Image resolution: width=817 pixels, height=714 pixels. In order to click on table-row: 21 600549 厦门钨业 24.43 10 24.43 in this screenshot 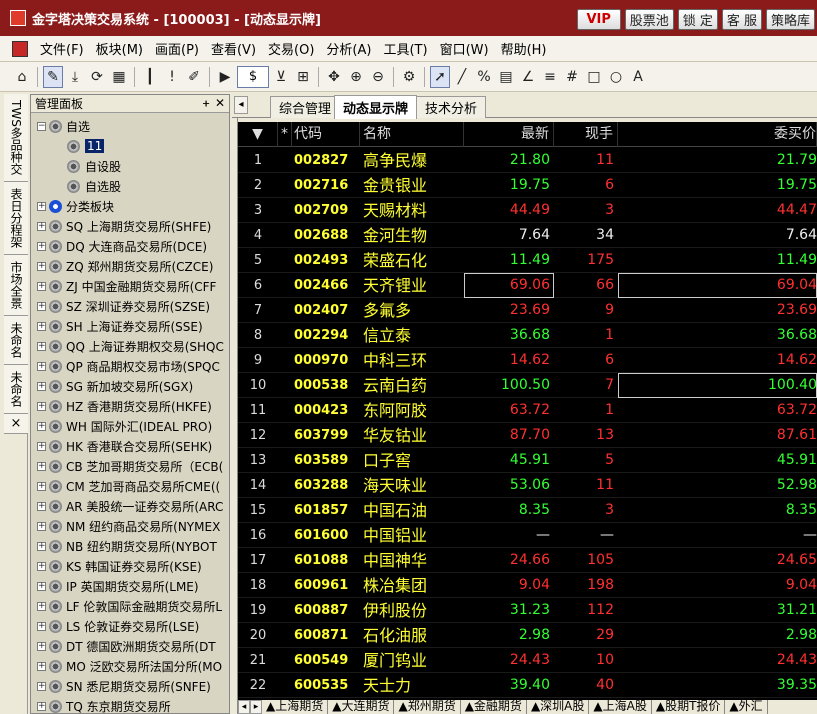, I will do `click(527, 660)`.